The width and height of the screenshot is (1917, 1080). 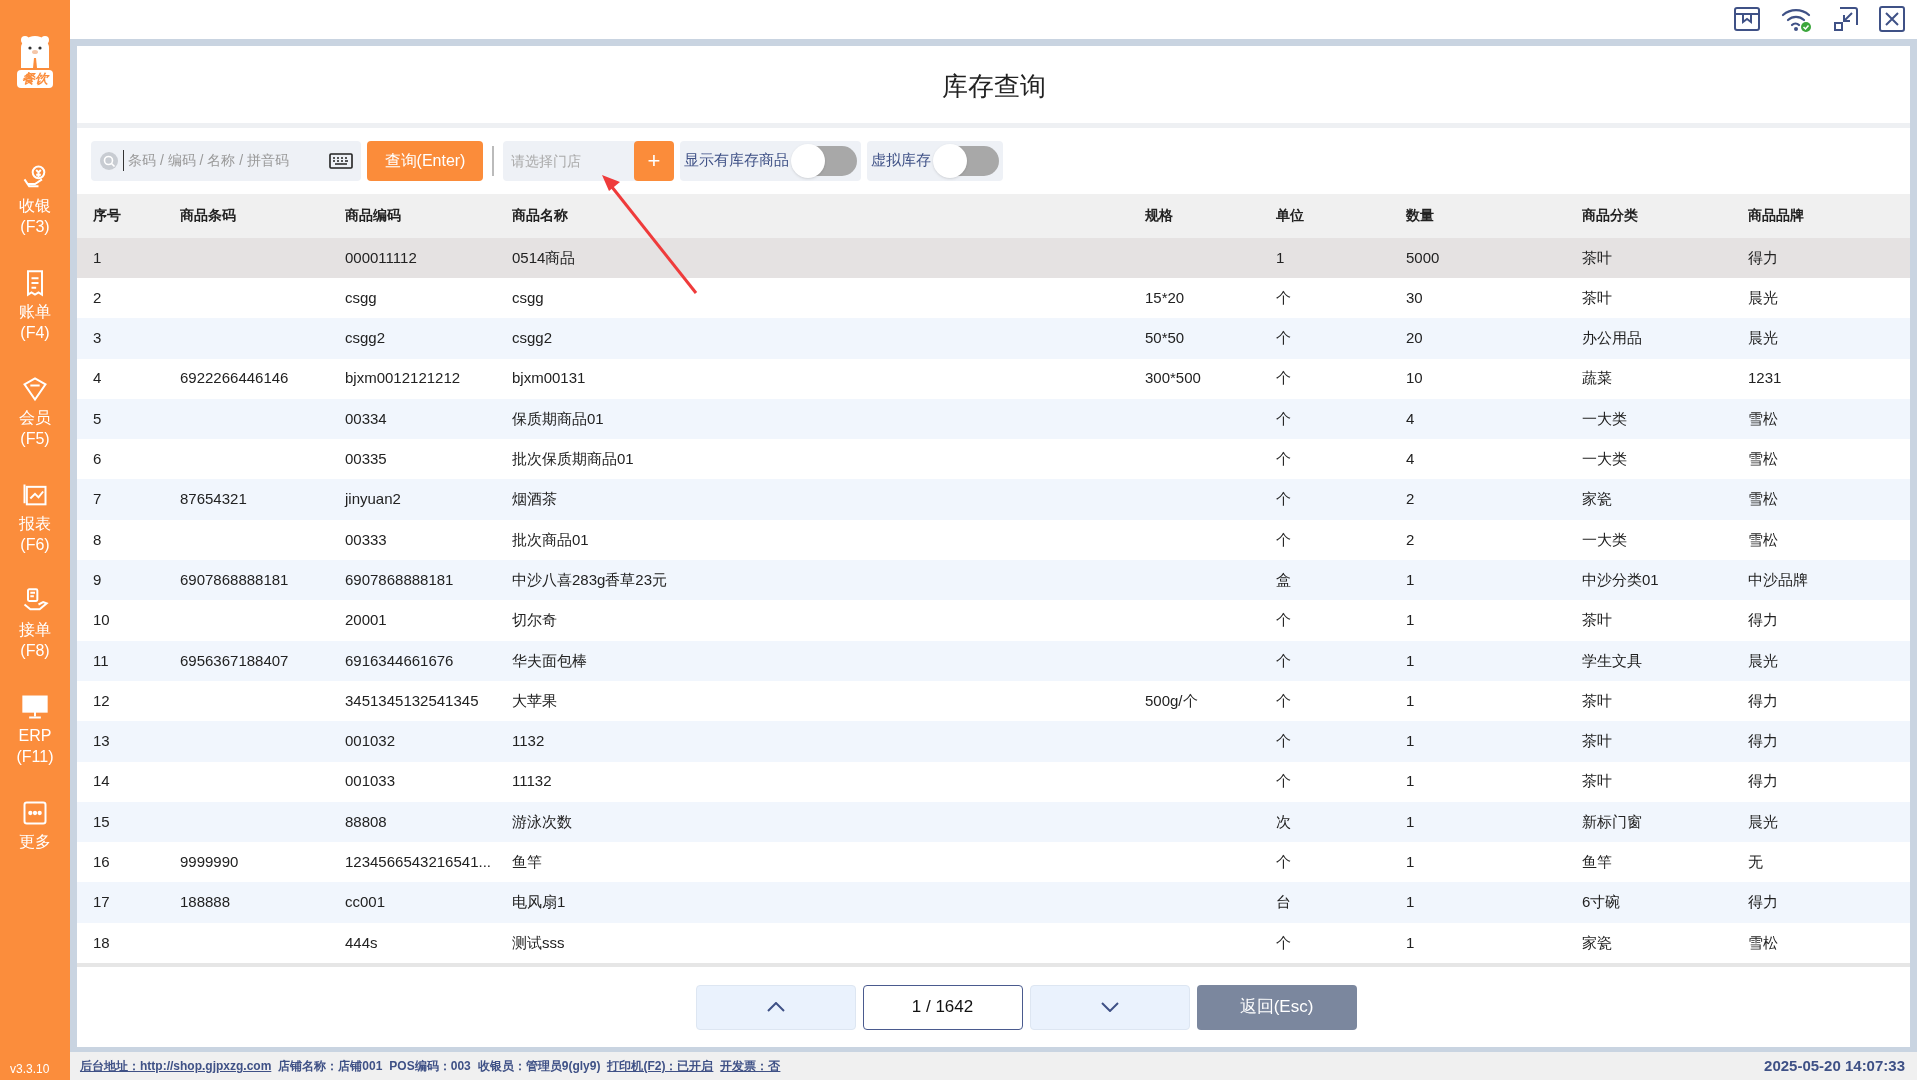 What do you see at coordinates (1846, 19) in the screenshot?
I see `minimize-icon` at bounding box center [1846, 19].